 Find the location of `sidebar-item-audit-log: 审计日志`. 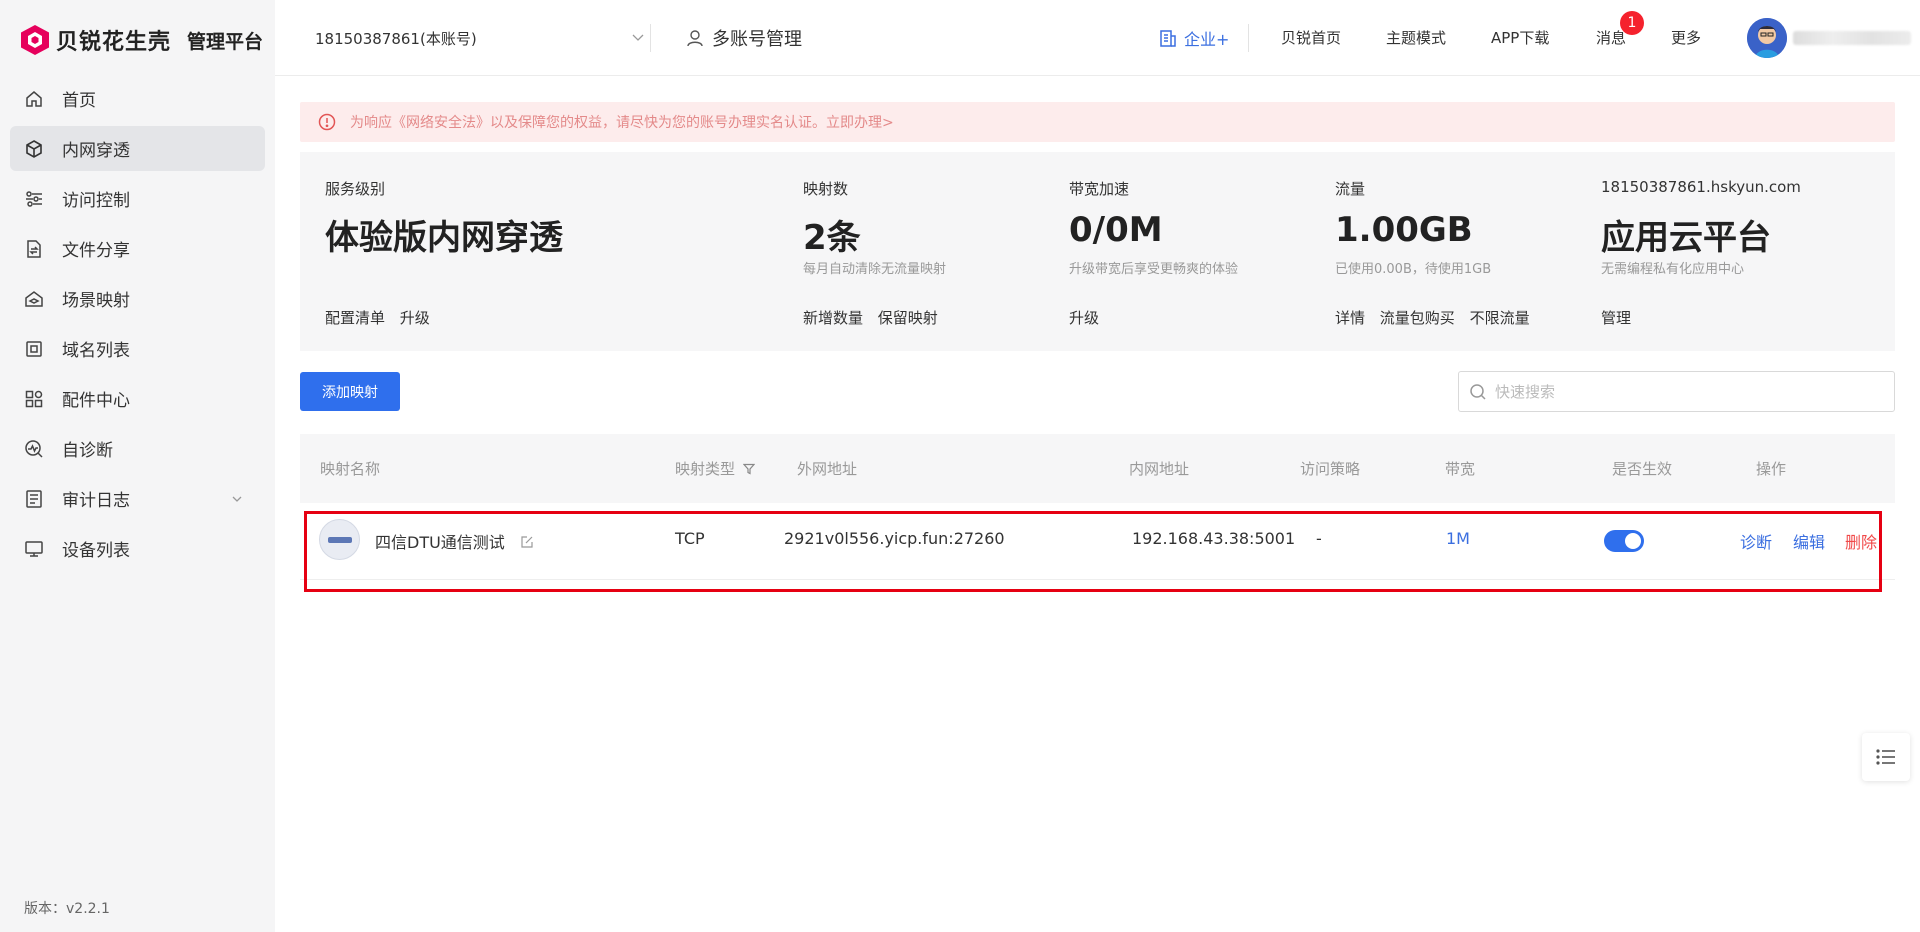

sidebar-item-audit-log: 审计日志 is located at coordinates (137, 498).